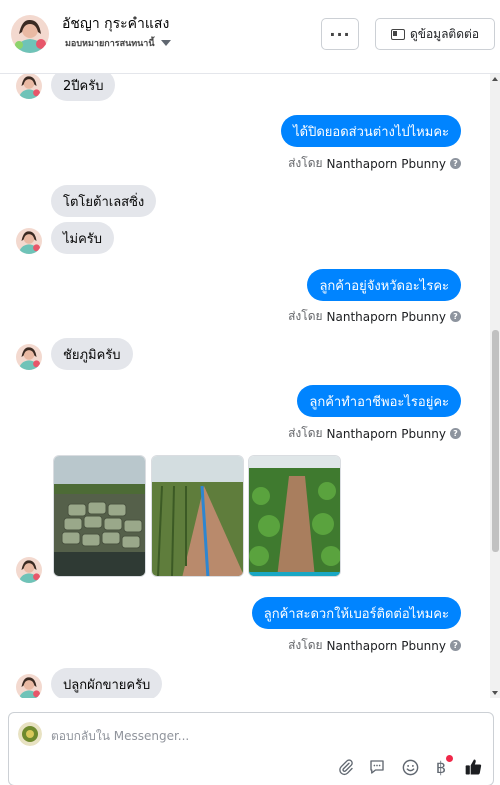  What do you see at coordinates (92, 354) in the screenshot?
I see `incoming-message: ชัยภูมิครับ` at bounding box center [92, 354].